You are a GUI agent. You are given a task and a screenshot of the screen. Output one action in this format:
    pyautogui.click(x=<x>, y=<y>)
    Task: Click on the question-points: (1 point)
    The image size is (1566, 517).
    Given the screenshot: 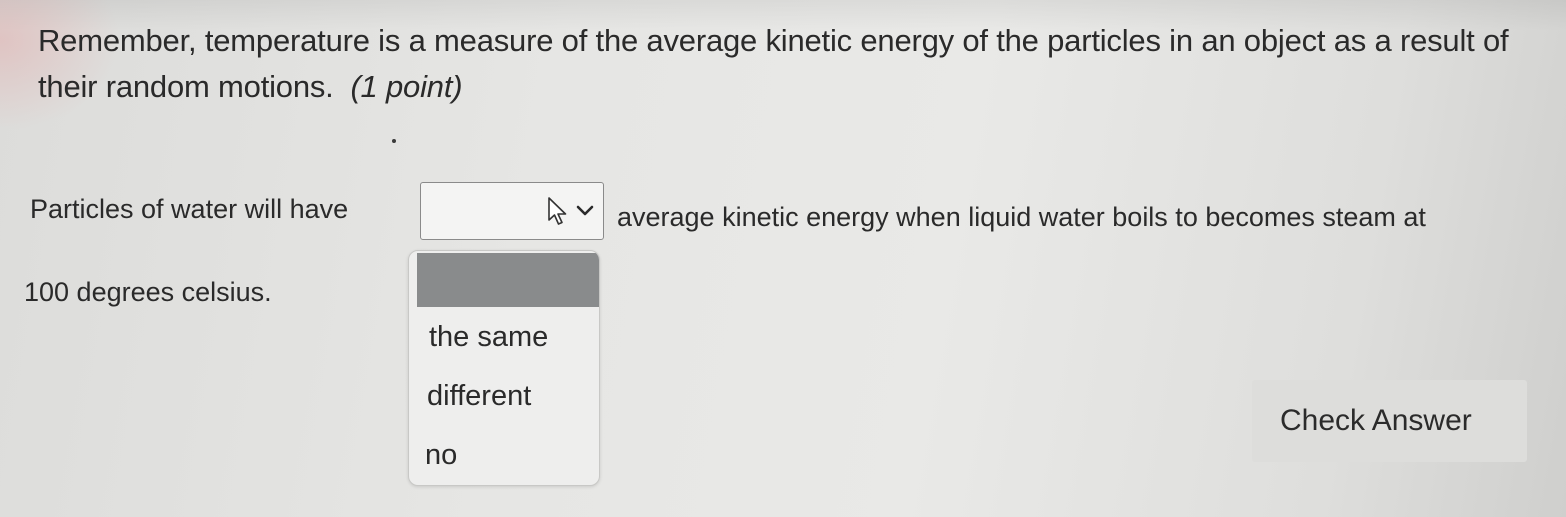 What is the action you would take?
    pyautogui.click(x=406, y=86)
    